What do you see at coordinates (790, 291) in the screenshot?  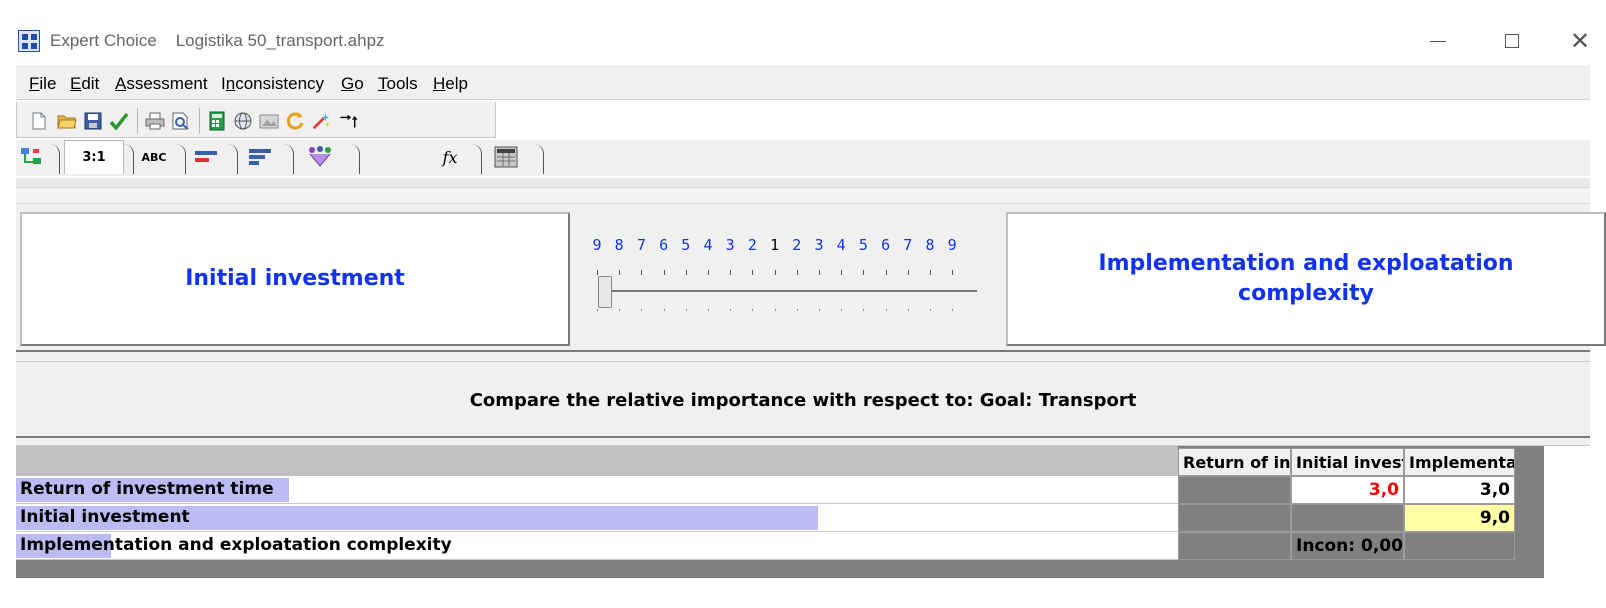 I see `slider-track` at bounding box center [790, 291].